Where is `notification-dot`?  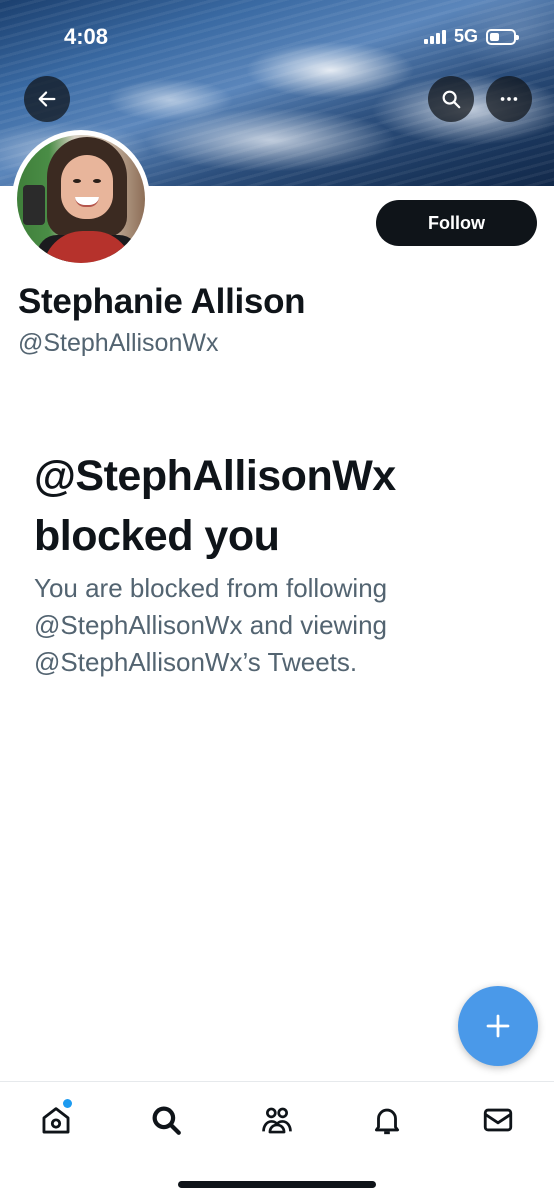 notification-dot is located at coordinates (67, 1103).